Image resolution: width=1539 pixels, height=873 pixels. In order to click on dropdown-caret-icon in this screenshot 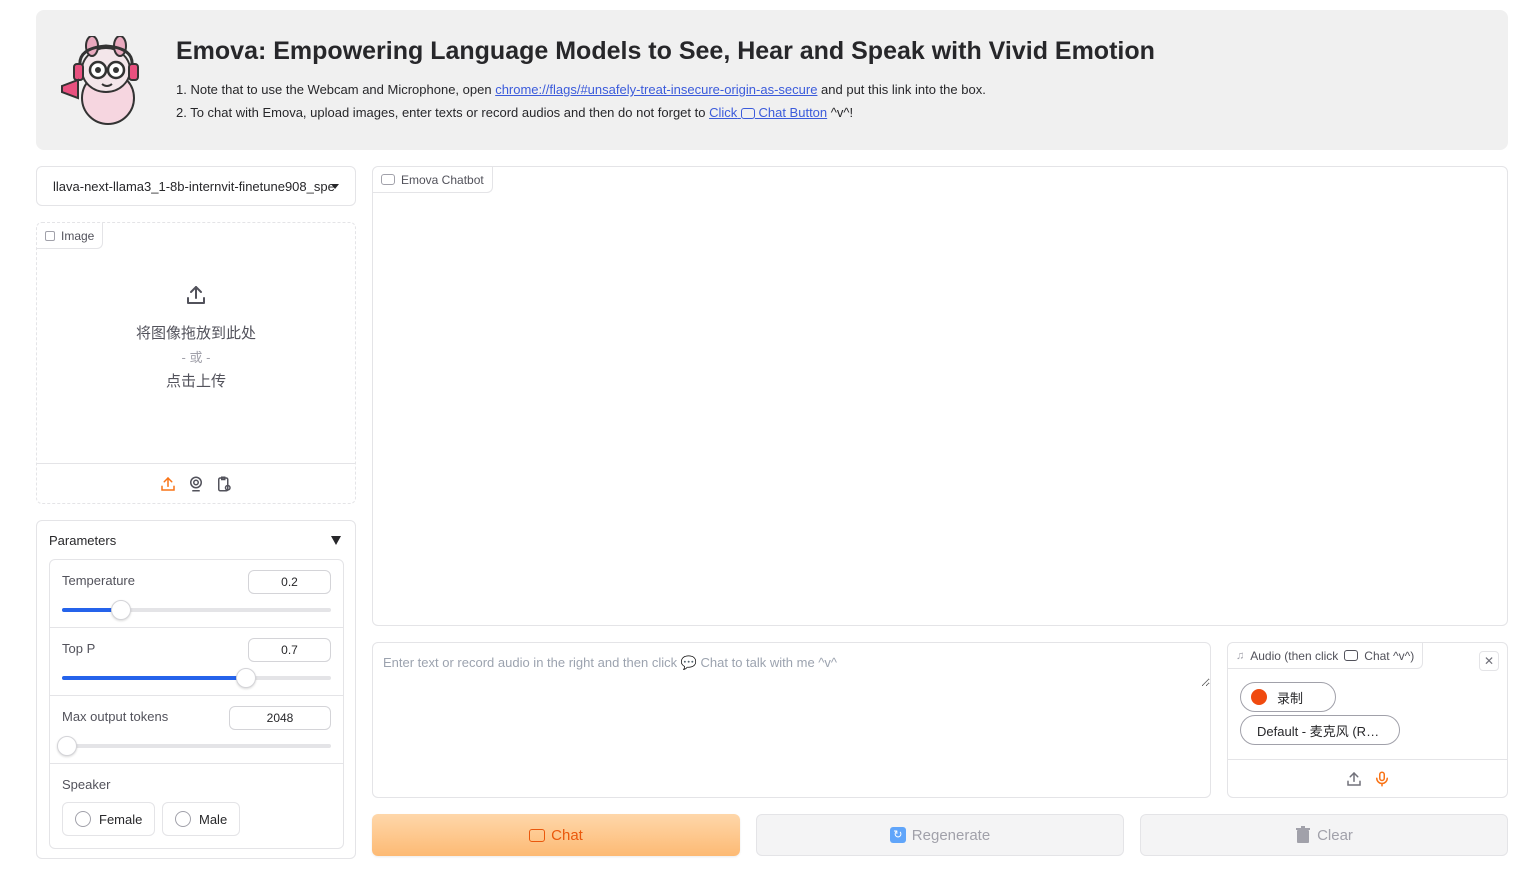, I will do `click(335, 186)`.